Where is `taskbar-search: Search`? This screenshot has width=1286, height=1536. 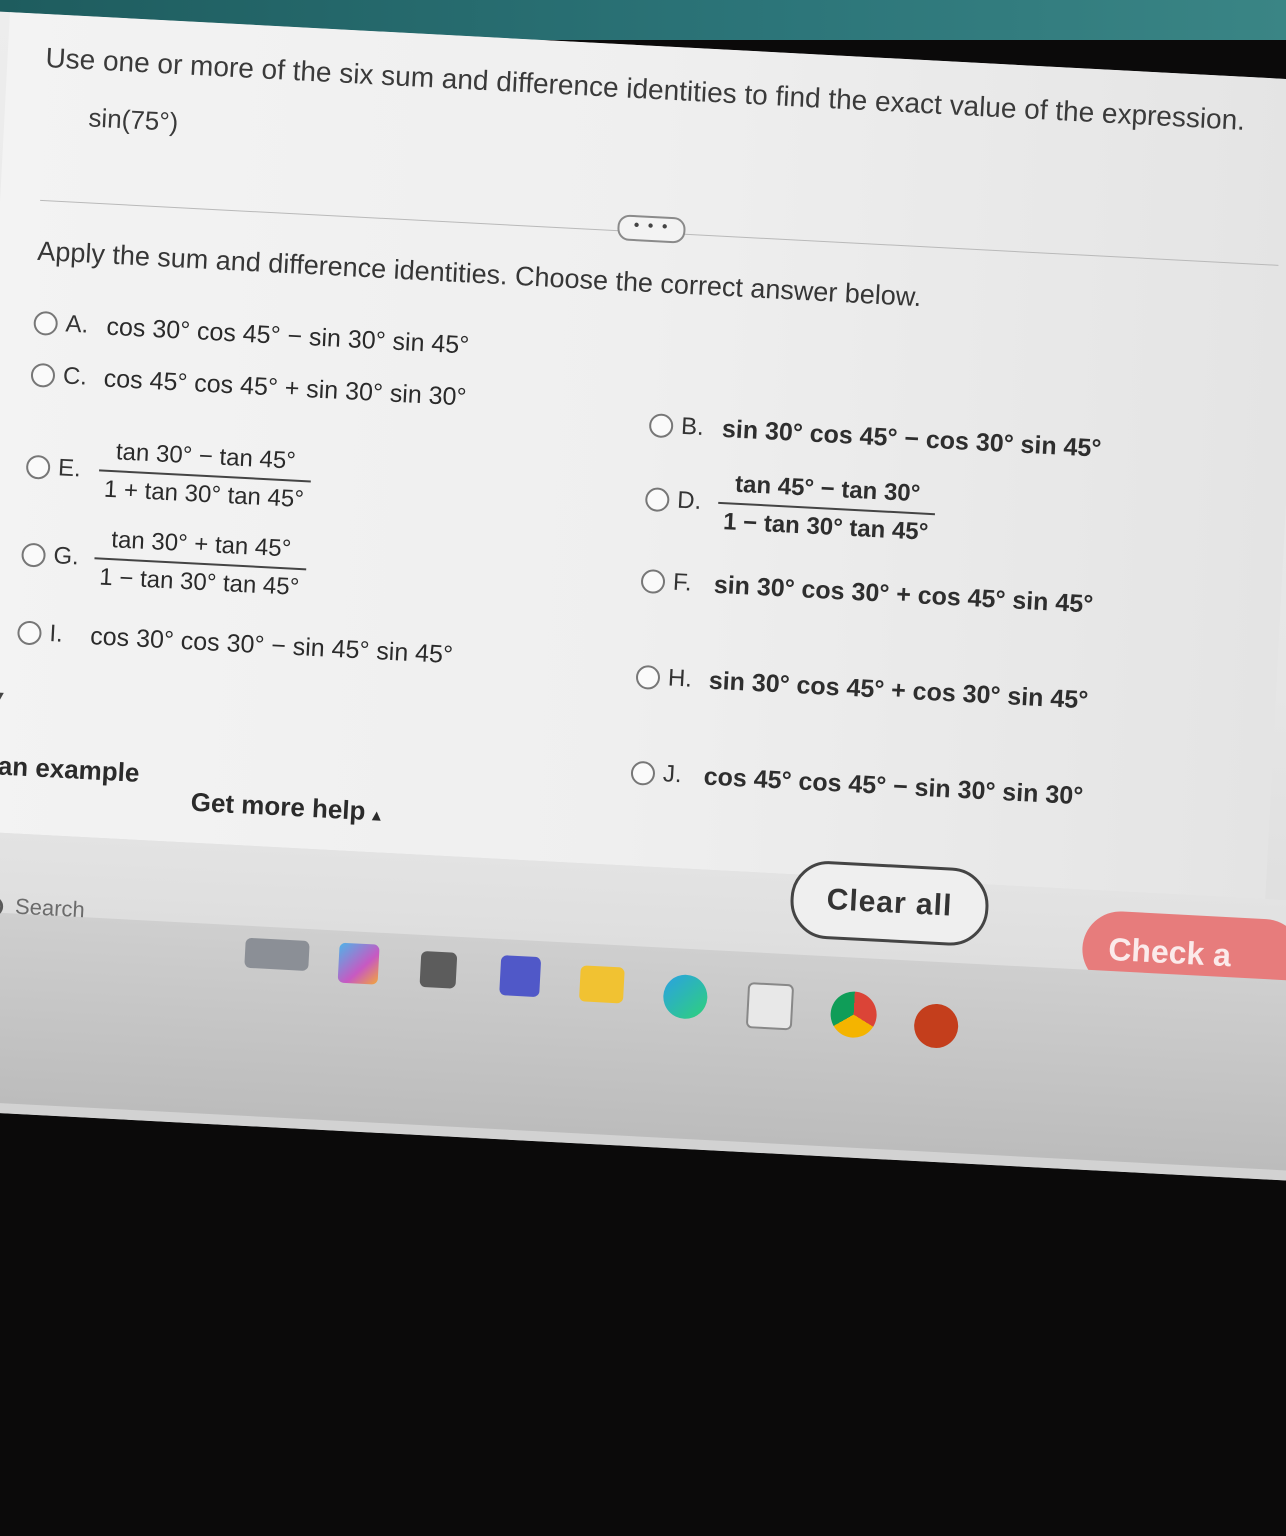
taskbar-search: Search is located at coordinates (42, 907).